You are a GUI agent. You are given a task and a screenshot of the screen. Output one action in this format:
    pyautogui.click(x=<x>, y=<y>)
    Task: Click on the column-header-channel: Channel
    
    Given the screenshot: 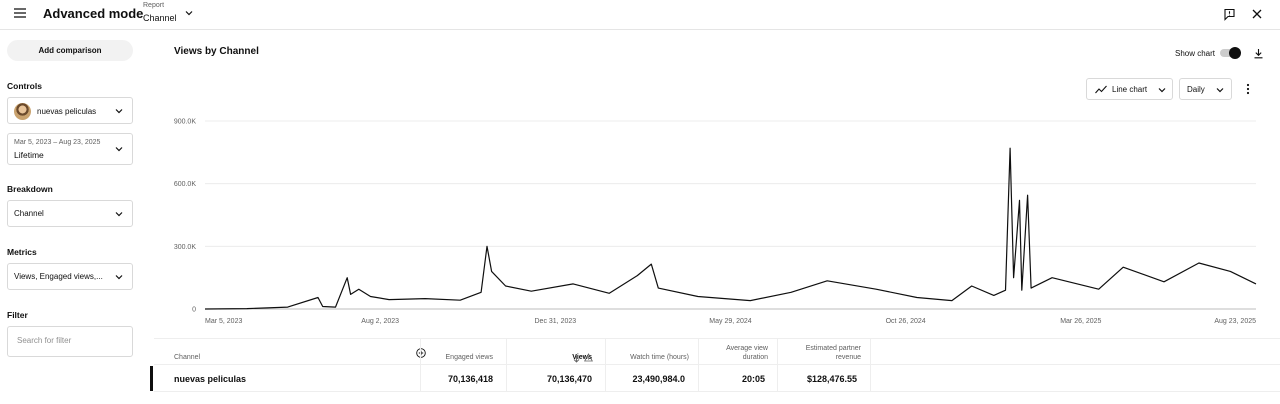 What is the action you would take?
    pyautogui.click(x=187, y=358)
    